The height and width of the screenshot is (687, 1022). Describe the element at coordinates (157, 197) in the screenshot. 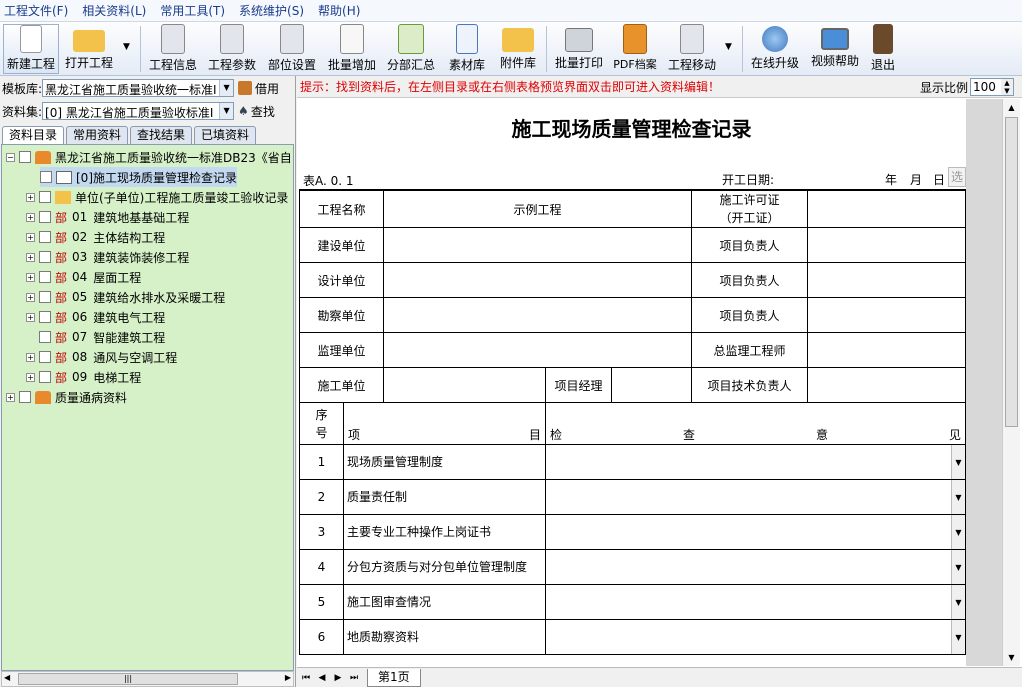

I see `tree-item-unit: + 单位(子单位)工程施工质量竣工验收记录` at that location.